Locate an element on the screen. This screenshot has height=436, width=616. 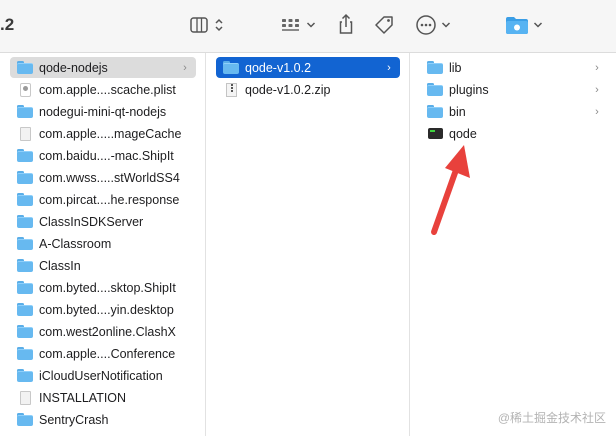
list-item: com.baidu....-mac.ShipIt is located at coordinates (103, 155).